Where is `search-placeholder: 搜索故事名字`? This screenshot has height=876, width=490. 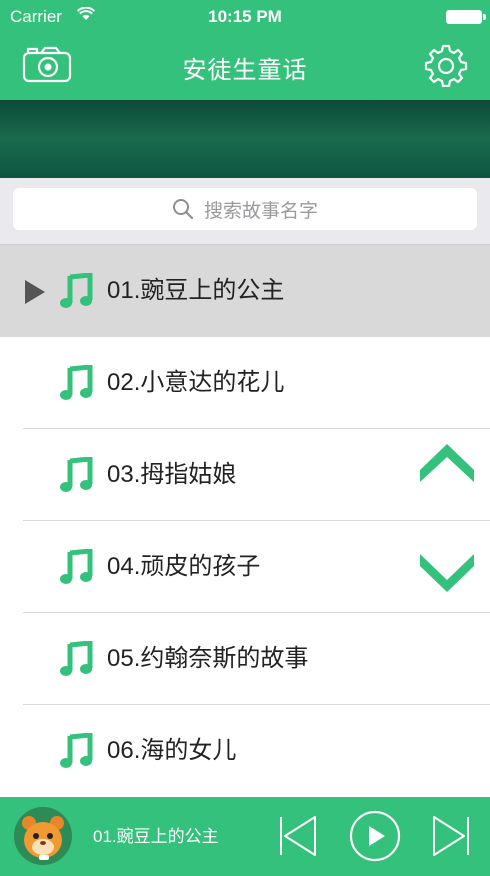
search-placeholder: 搜索故事名字 is located at coordinates (260, 211).